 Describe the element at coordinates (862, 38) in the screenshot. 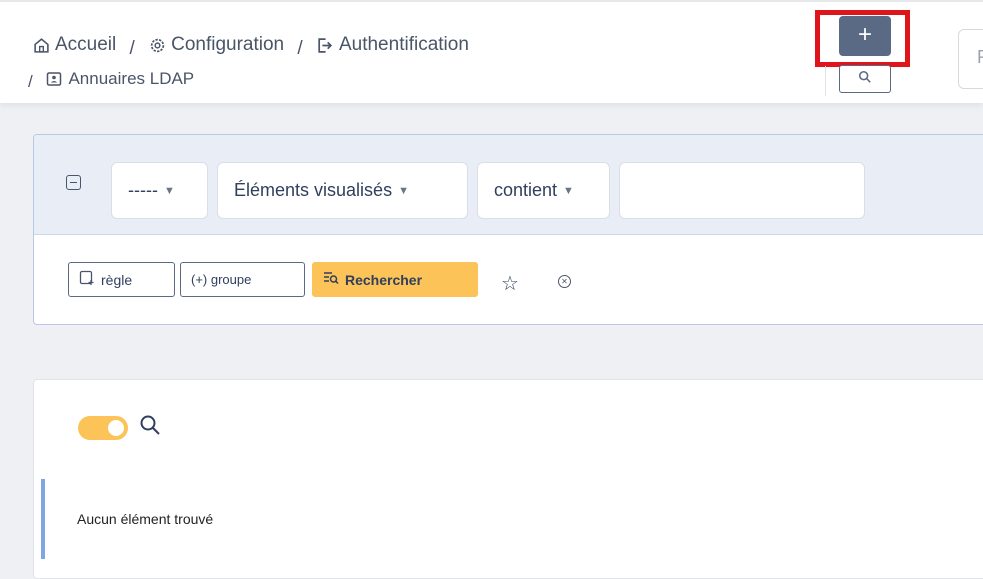

I see `highlight-box` at that location.